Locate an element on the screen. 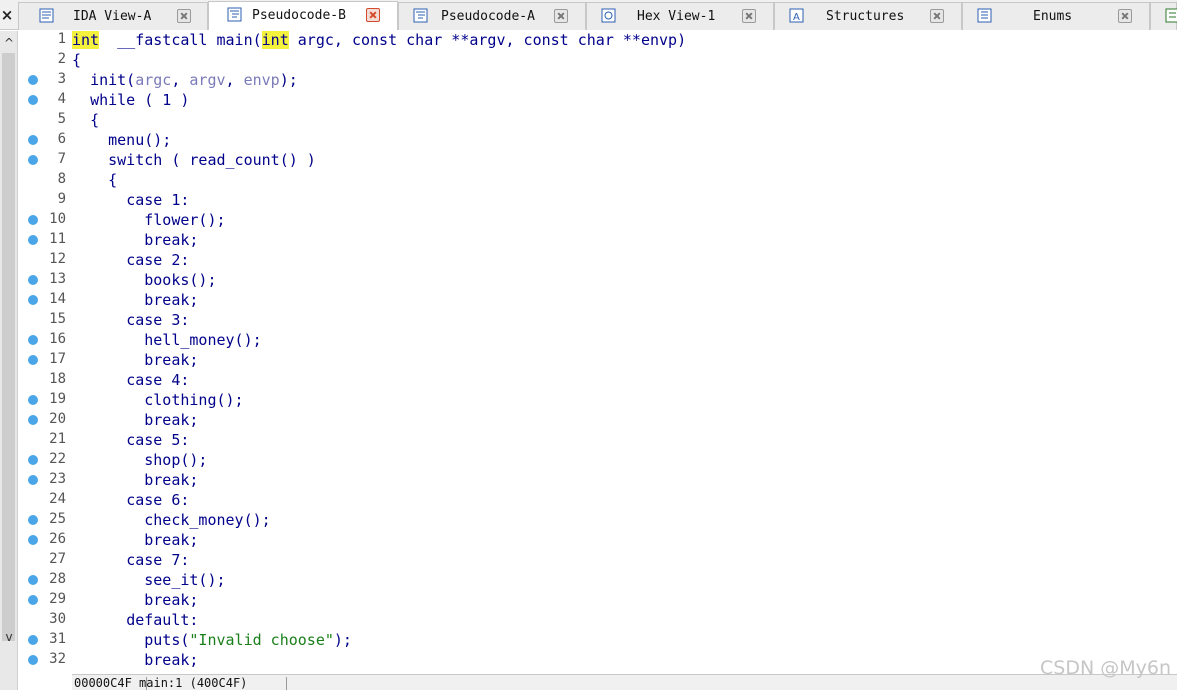  code-line: clothing(); is located at coordinates (624, 400).